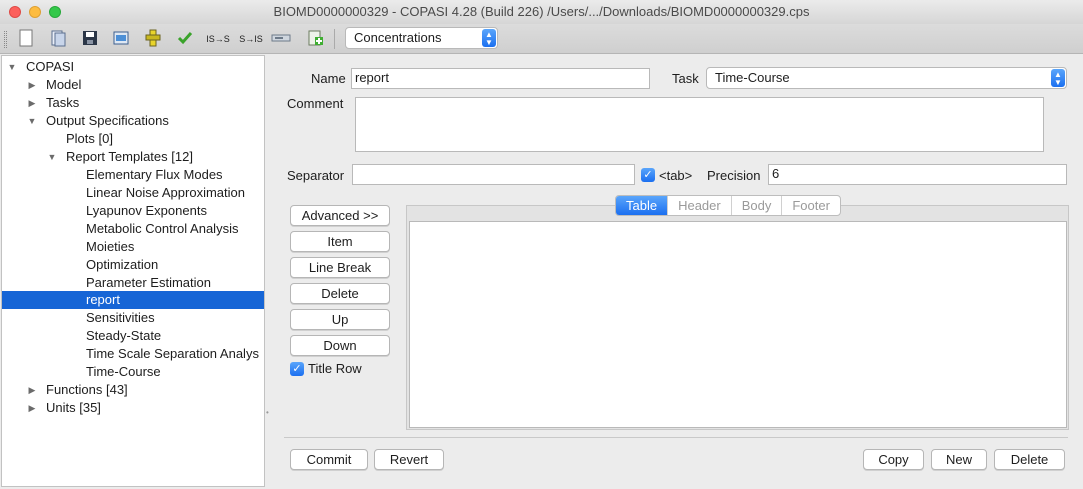 Image resolution: width=1083 pixels, height=489 pixels. Describe the element at coordinates (757, 205) in the screenshot. I see `tab-body: Body` at that location.